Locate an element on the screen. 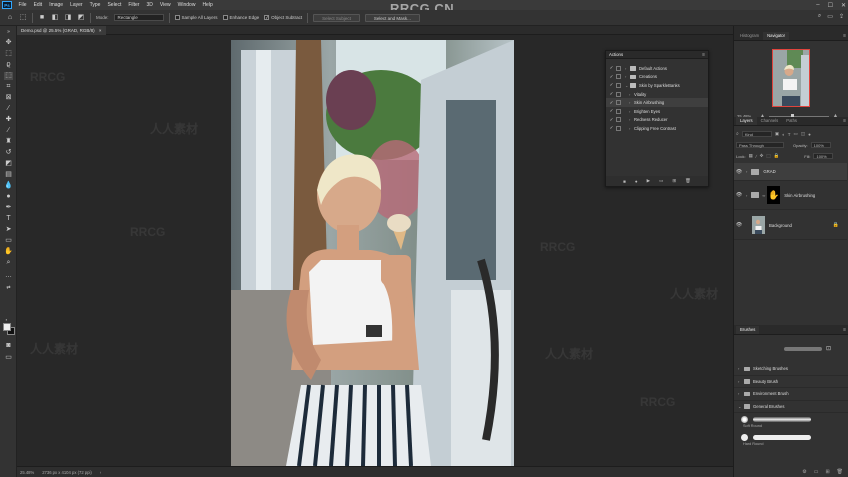 Image resolution: width=848 pixels, height=477 pixels. play-icon: ▶ is located at coordinates (648, 181).